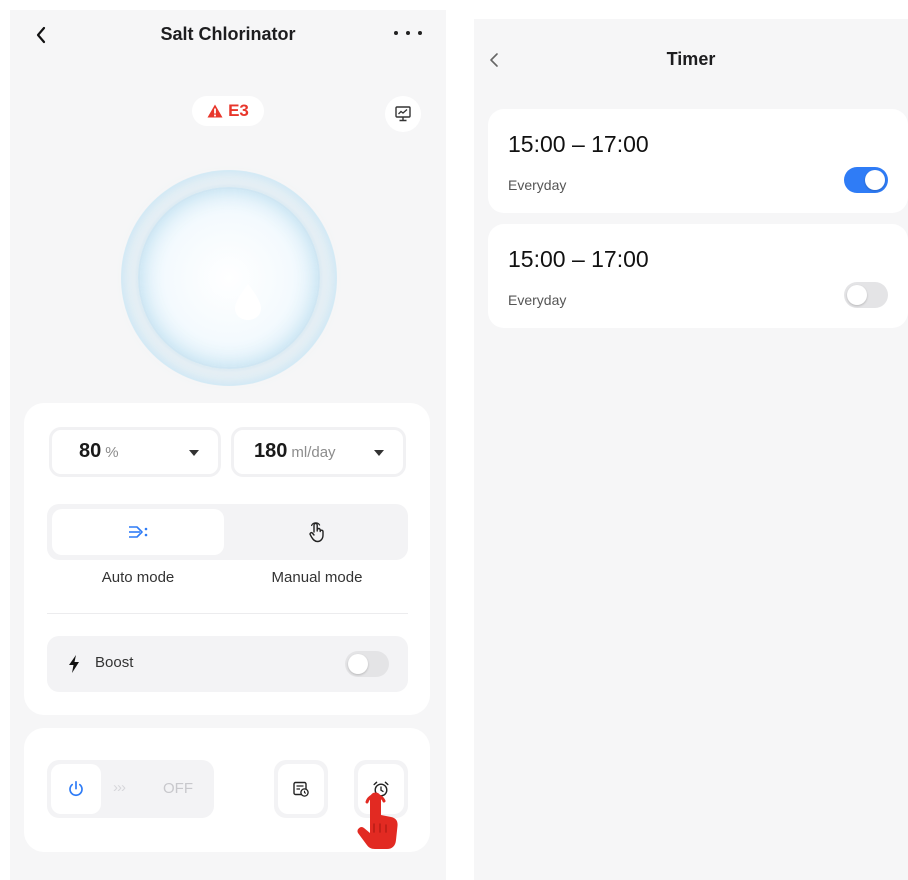  I want to click on chlorine-output-unit: %, so click(112, 452).